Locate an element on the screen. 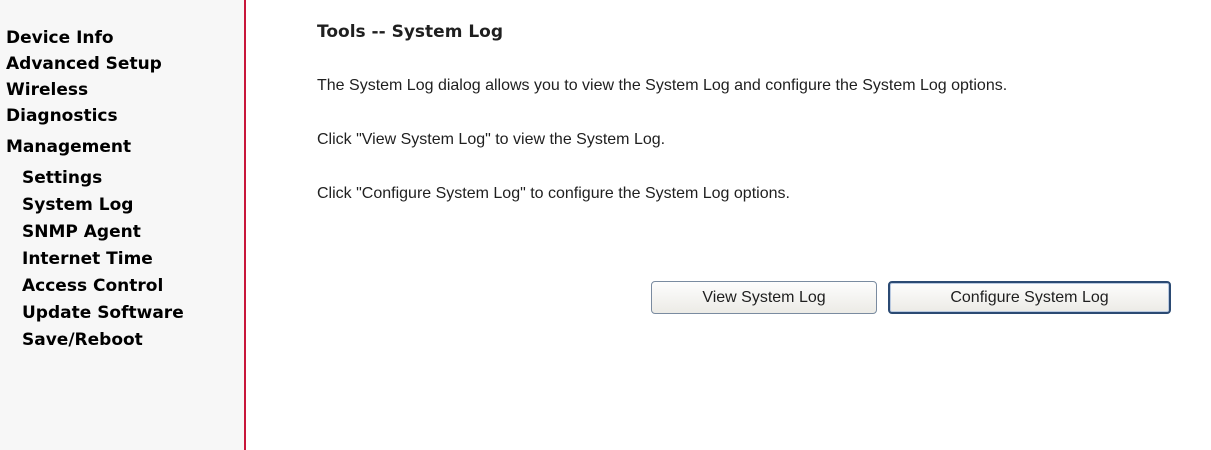 Image resolution: width=1211 pixels, height=450 pixels. sidebar-item-management: Management is located at coordinates (122, 147).